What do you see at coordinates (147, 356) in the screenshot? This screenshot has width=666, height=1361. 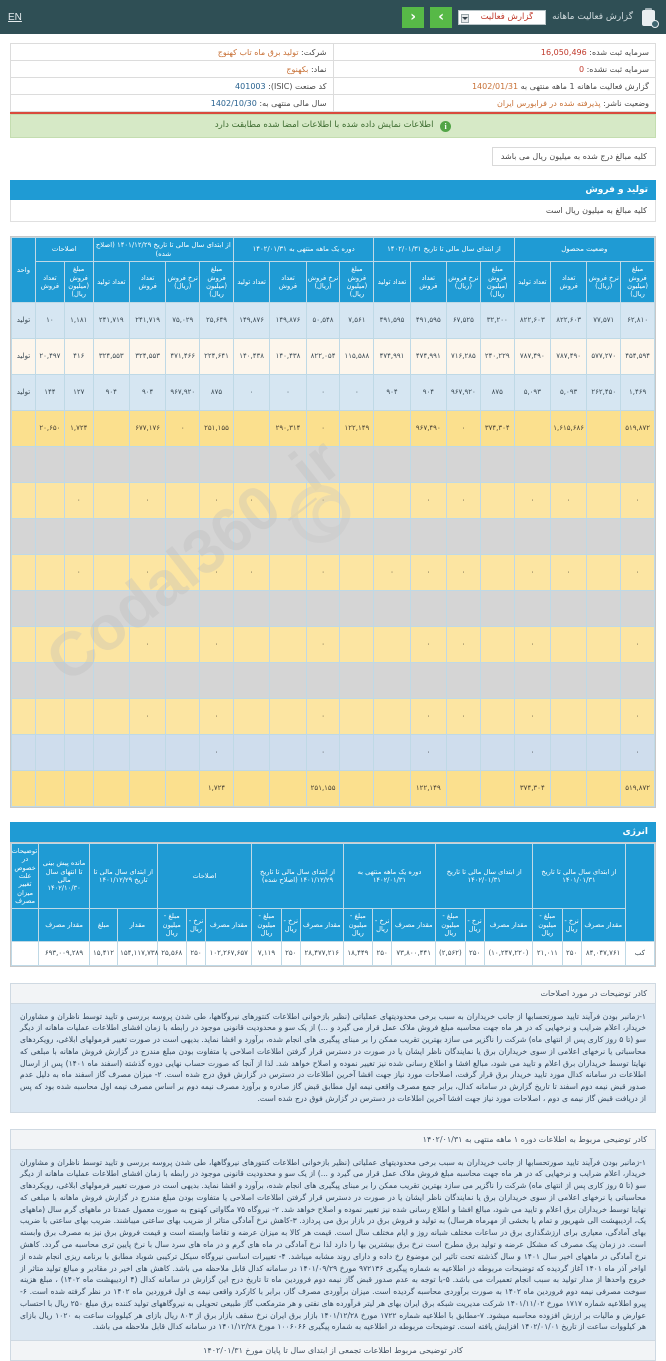 I see `table-cell: ۳۲۴,۵۵۳` at bounding box center [147, 356].